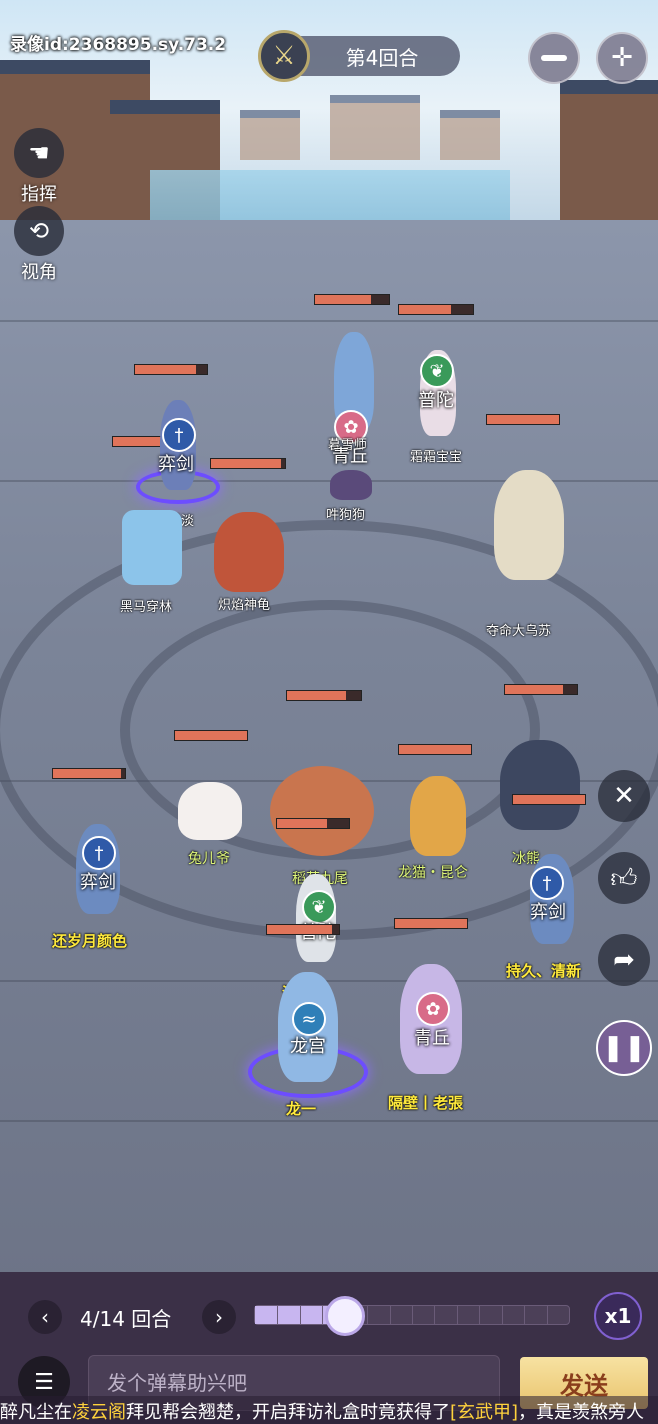 This screenshot has width=658, height=1424. I want to click on unit-school: 龙宫, so click(308, 1046).